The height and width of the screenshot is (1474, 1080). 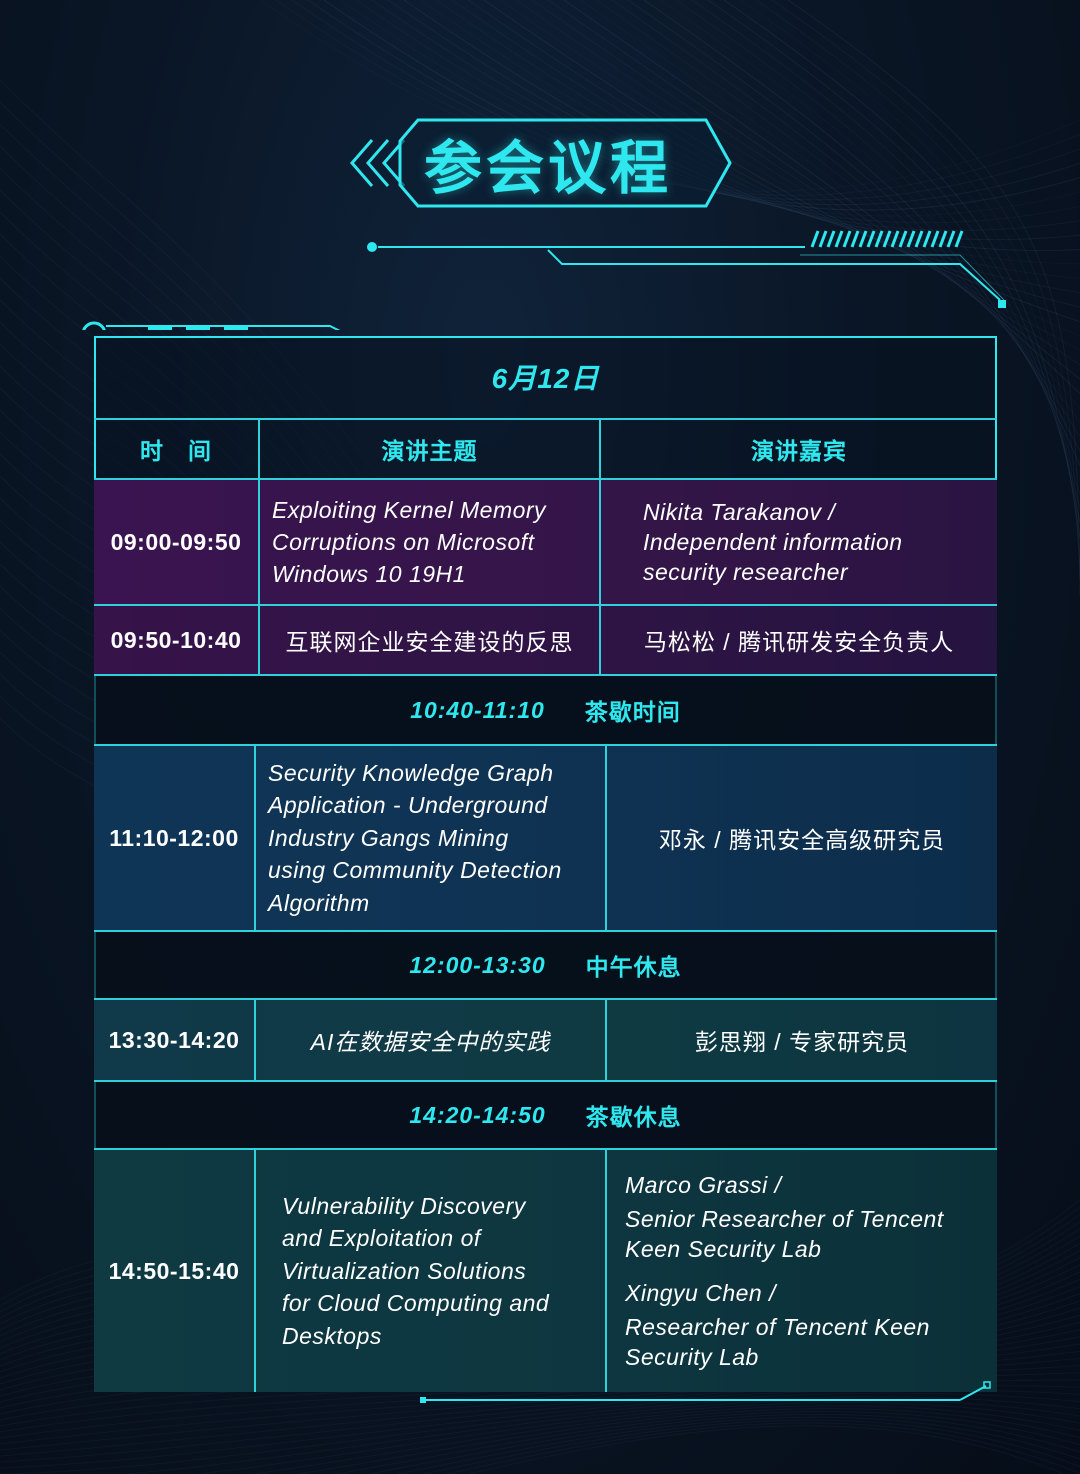 What do you see at coordinates (545, 709) in the screenshot?
I see `break-row: 10:40-11:10 茶歇时间` at bounding box center [545, 709].